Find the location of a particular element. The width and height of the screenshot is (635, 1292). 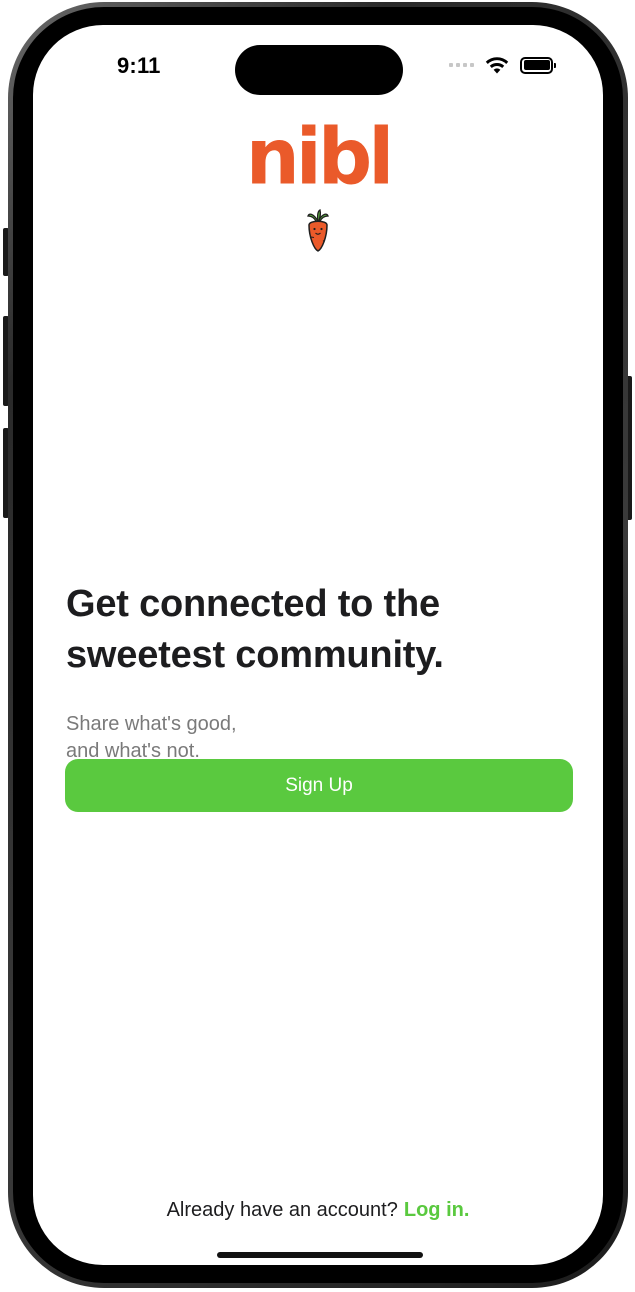

status-bar: 9:11 is located at coordinates (318, 65).